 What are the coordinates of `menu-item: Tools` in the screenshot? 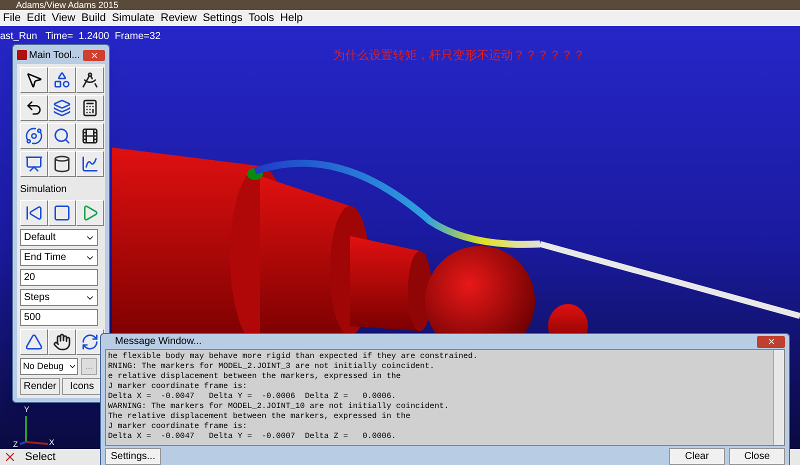 It's located at (261, 18).